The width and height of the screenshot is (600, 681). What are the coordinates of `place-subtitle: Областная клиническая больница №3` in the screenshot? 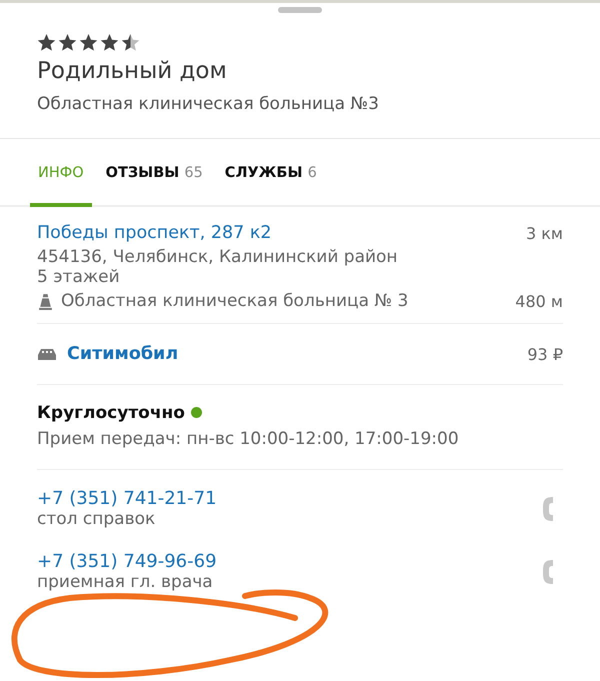 It's located at (208, 104).